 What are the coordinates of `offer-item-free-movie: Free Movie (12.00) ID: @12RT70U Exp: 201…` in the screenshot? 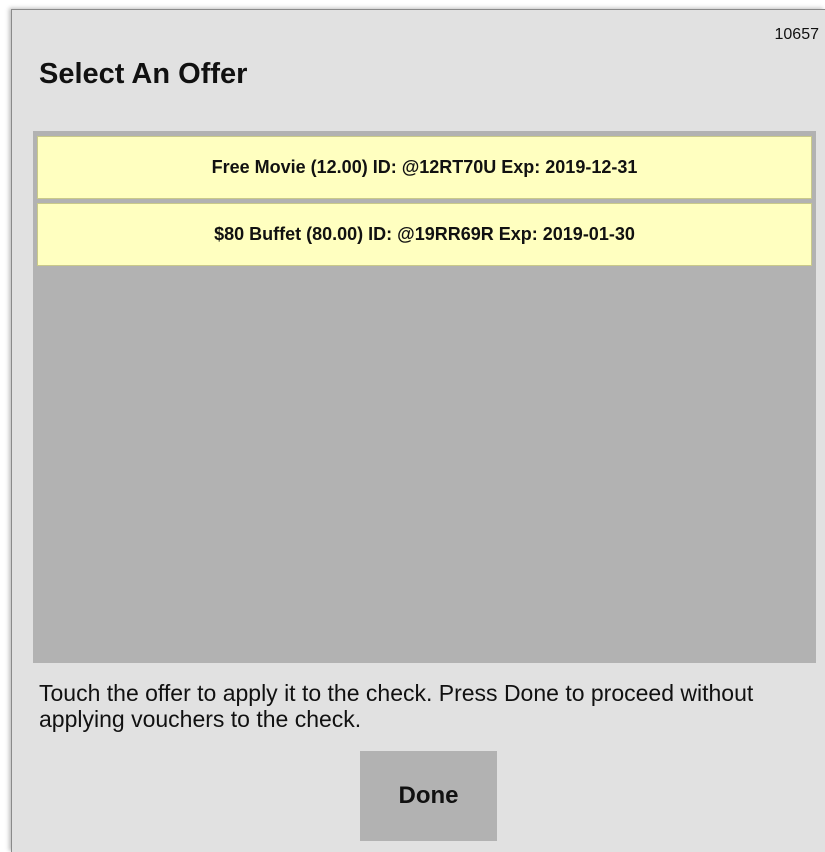 It's located at (424, 167).